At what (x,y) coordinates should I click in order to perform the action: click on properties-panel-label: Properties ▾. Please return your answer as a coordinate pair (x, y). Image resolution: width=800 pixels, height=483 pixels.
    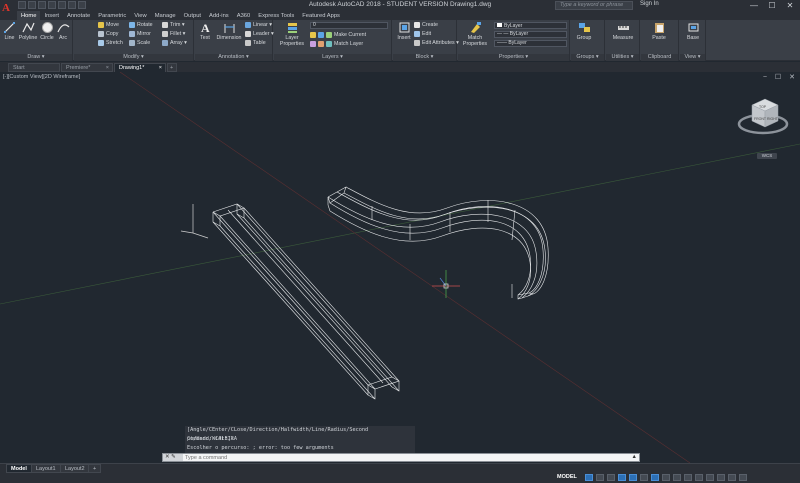
    Looking at the image, I should click on (513, 57).